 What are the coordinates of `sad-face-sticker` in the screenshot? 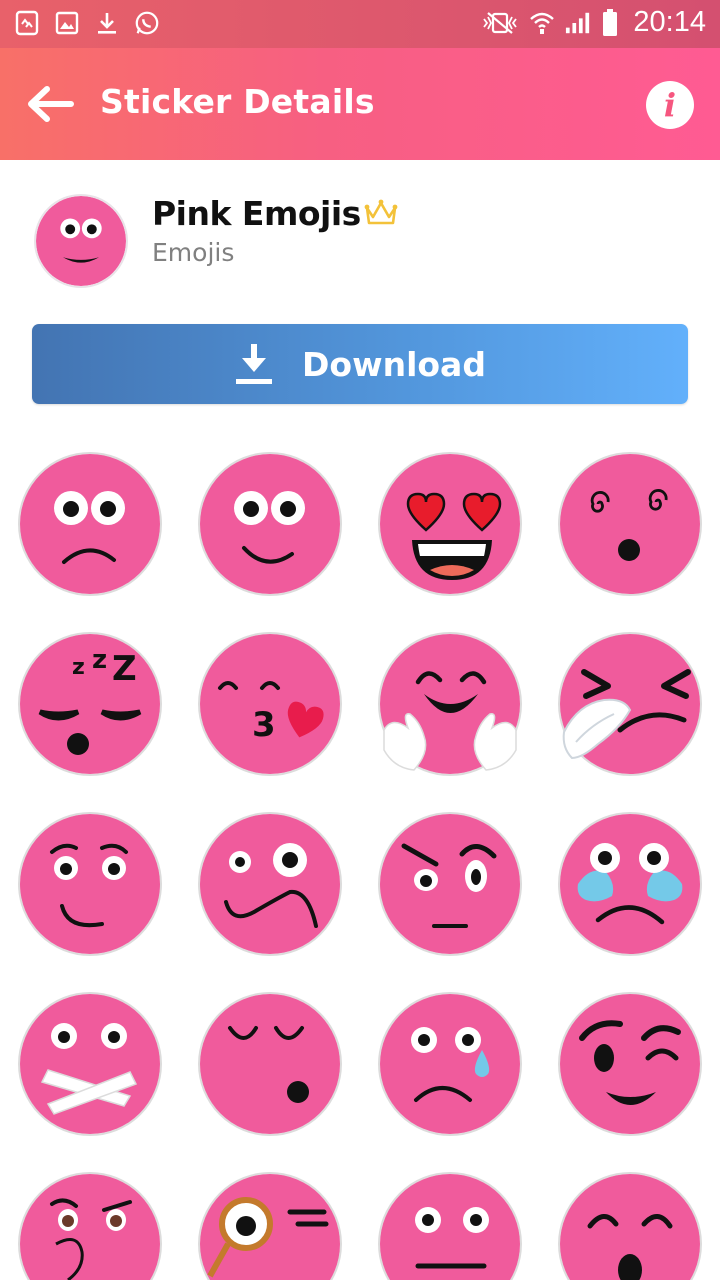 It's located at (90, 524).